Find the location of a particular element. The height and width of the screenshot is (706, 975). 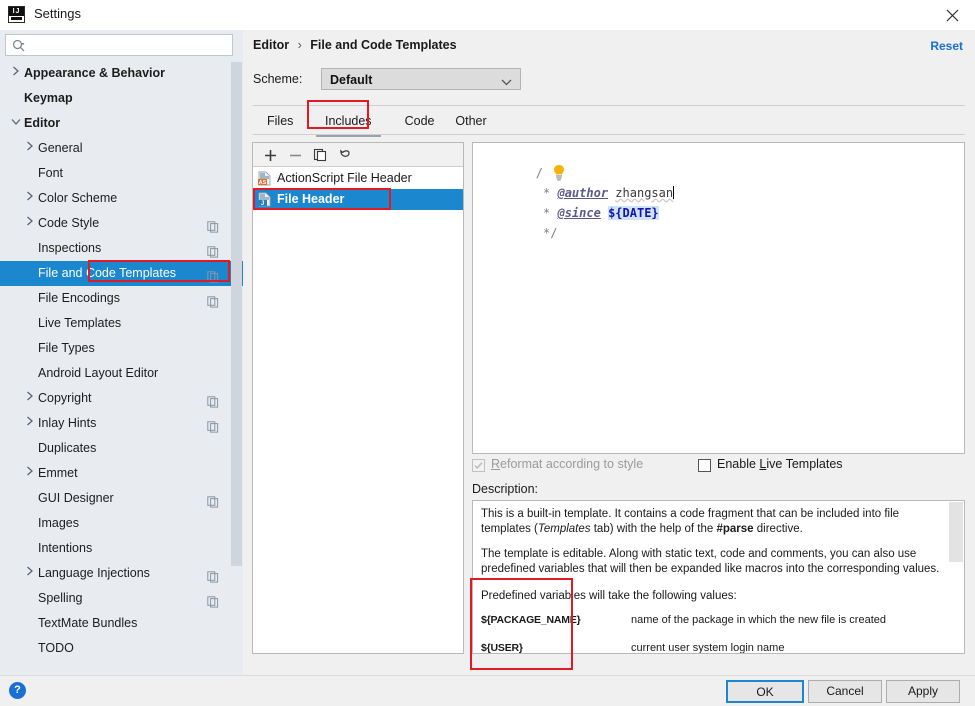

search-input is located at coordinates (132, 46).